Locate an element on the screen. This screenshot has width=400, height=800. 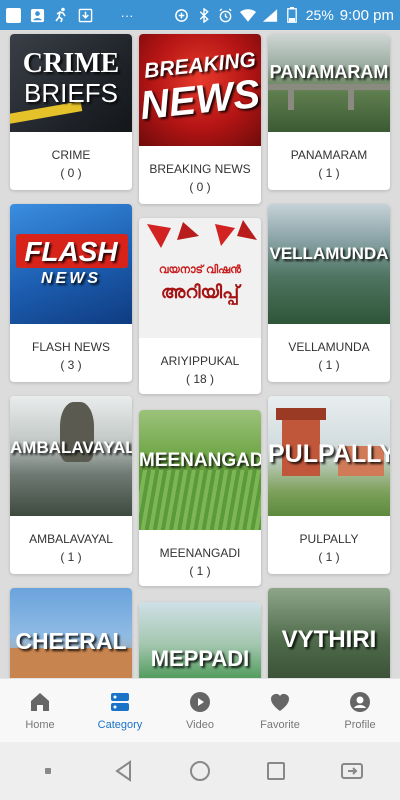
category-card-vellamunda: VELLAMUNDA VELLAMUNDA ( 1 ) is located at coordinates (329, 293).